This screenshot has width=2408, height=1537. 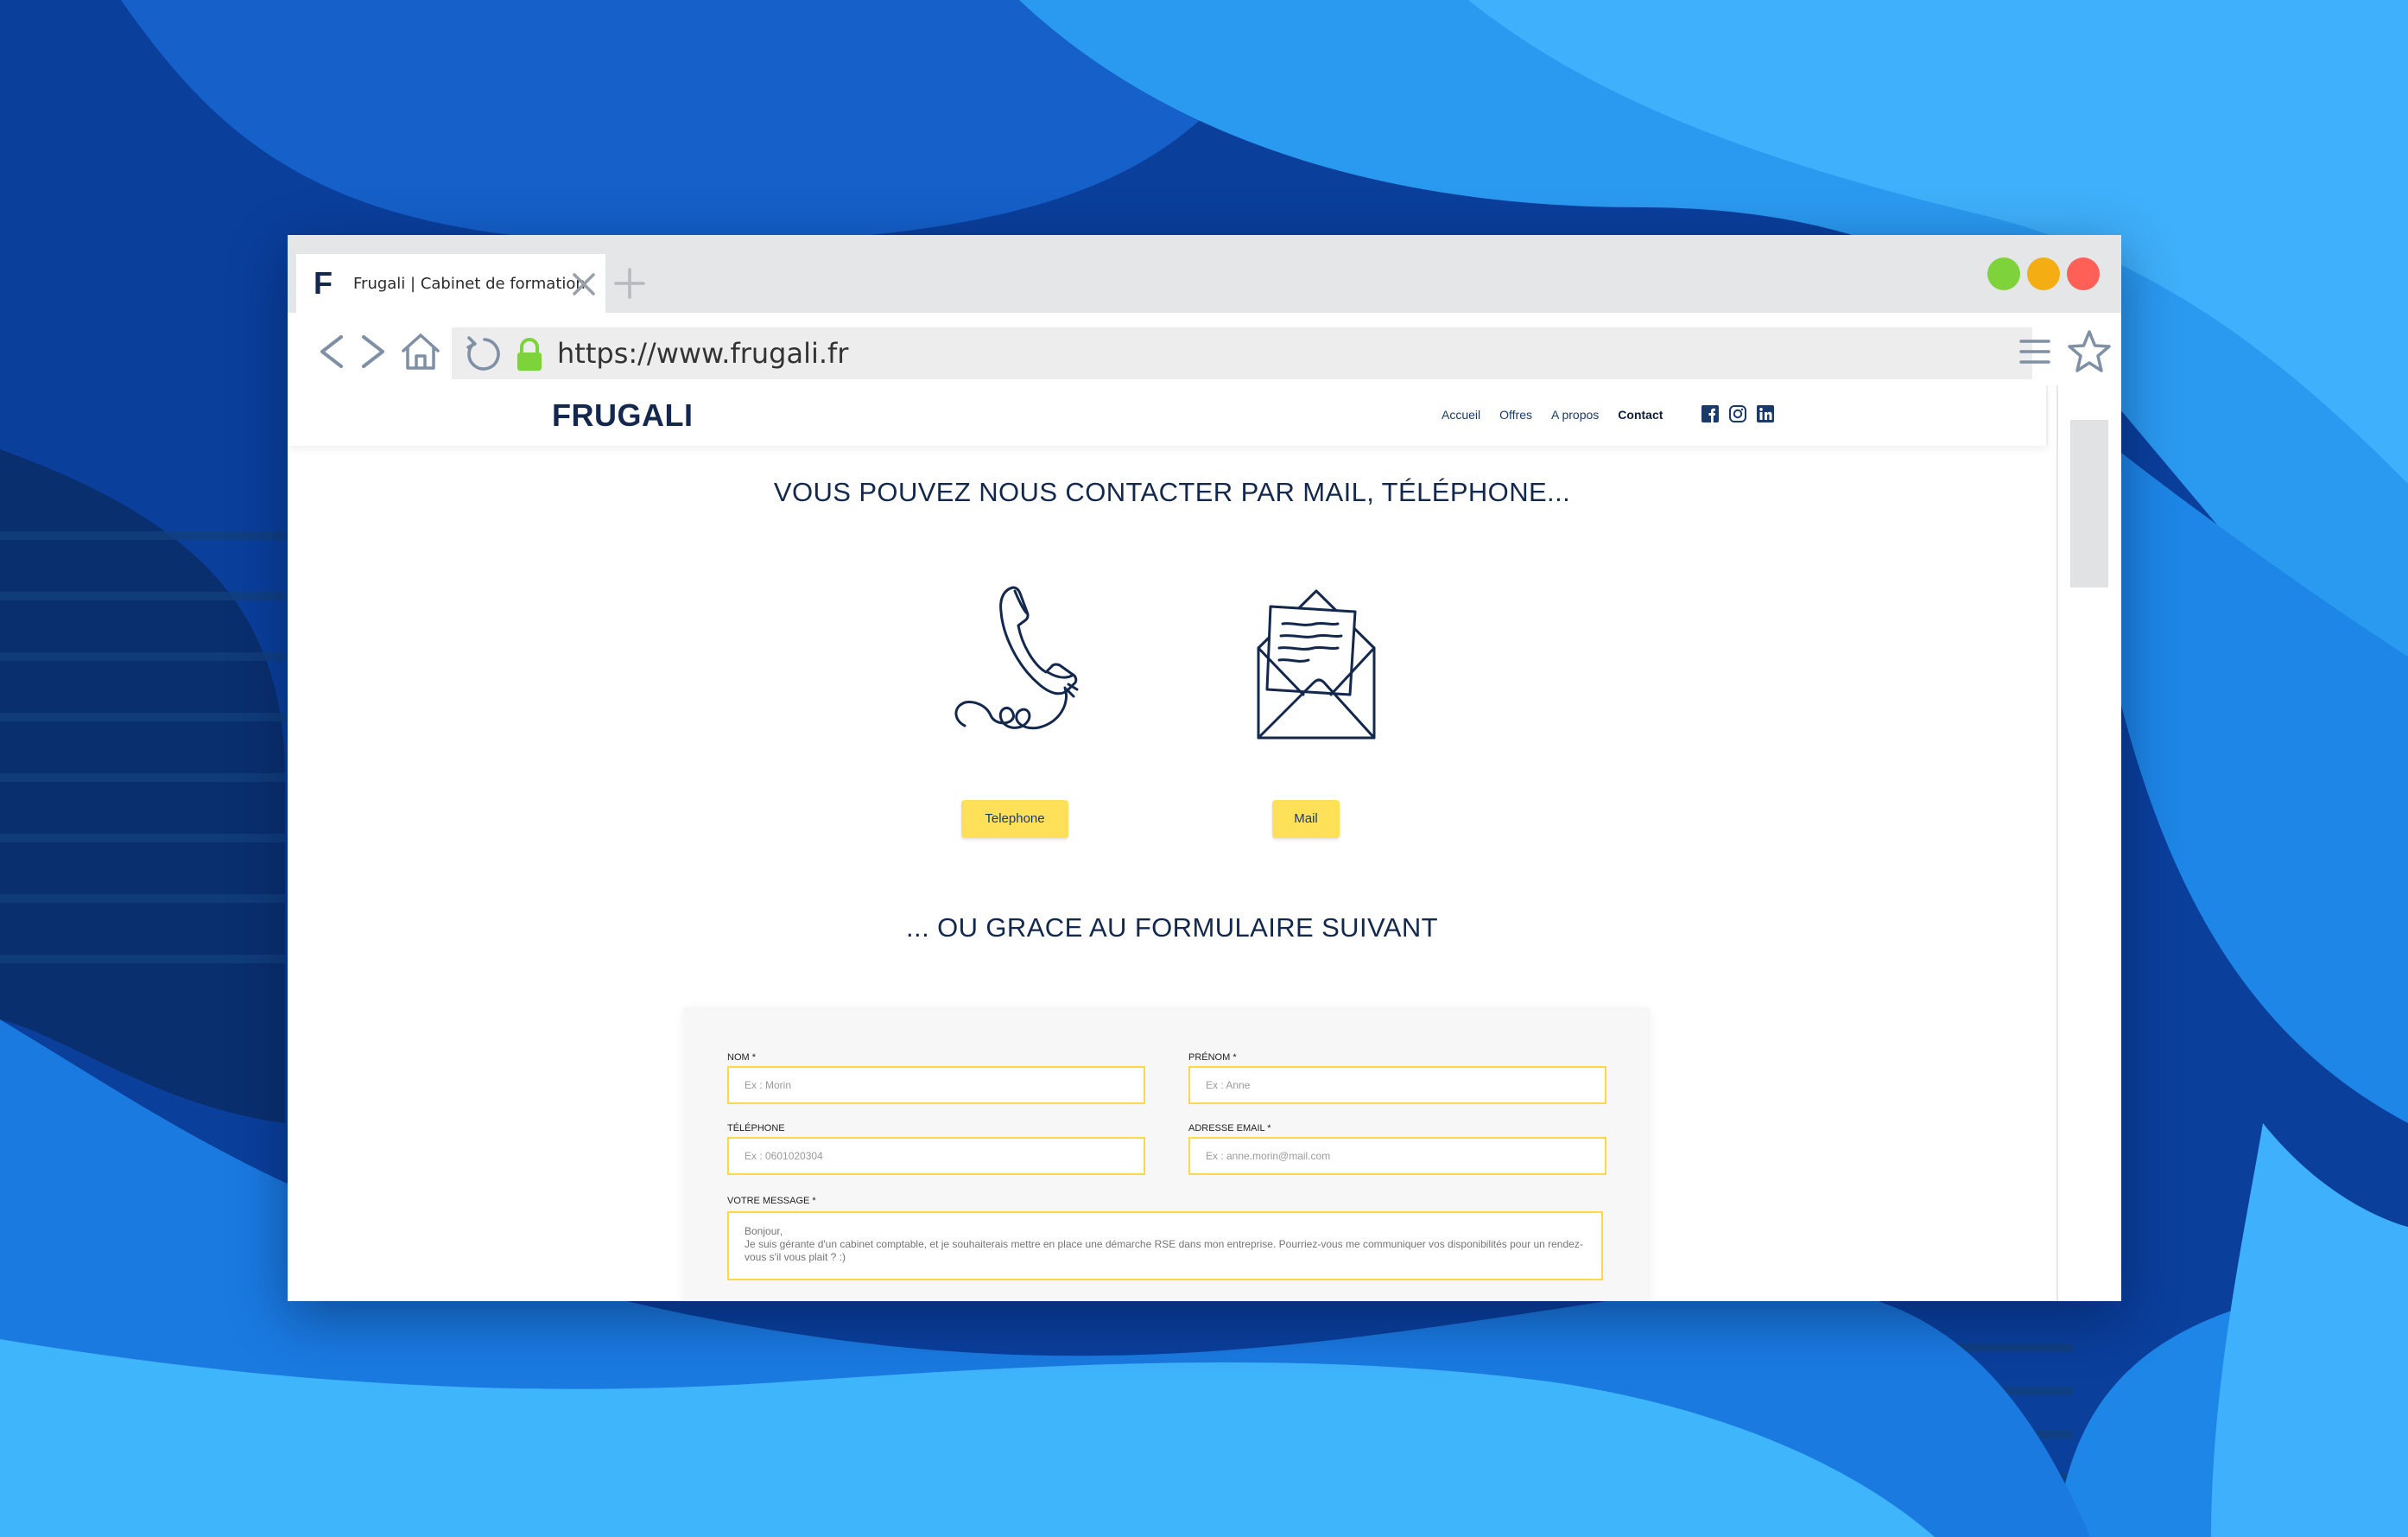 What do you see at coordinates (1016, 658) in the screenshot?
I see `phone-illustration-icon` at bounding box center [1016, 658].